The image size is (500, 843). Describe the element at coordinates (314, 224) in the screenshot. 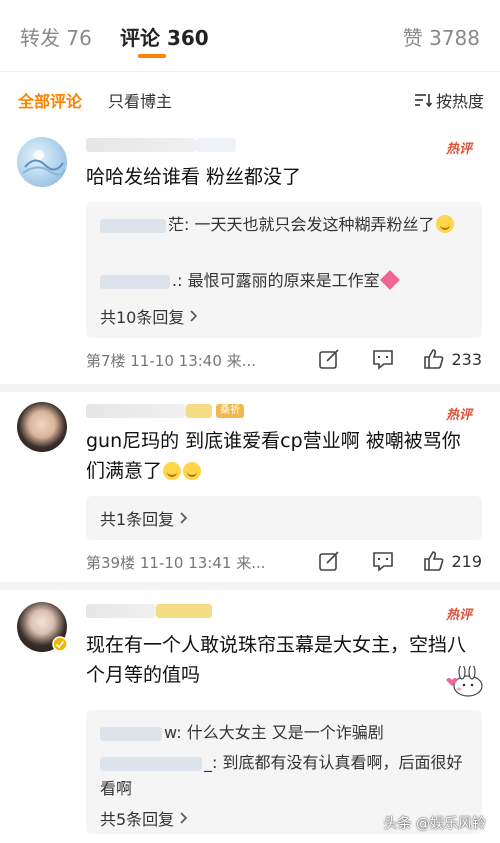

I see `reply-text: 一天天也就只会发这种糊弄粉丝了` at that location.